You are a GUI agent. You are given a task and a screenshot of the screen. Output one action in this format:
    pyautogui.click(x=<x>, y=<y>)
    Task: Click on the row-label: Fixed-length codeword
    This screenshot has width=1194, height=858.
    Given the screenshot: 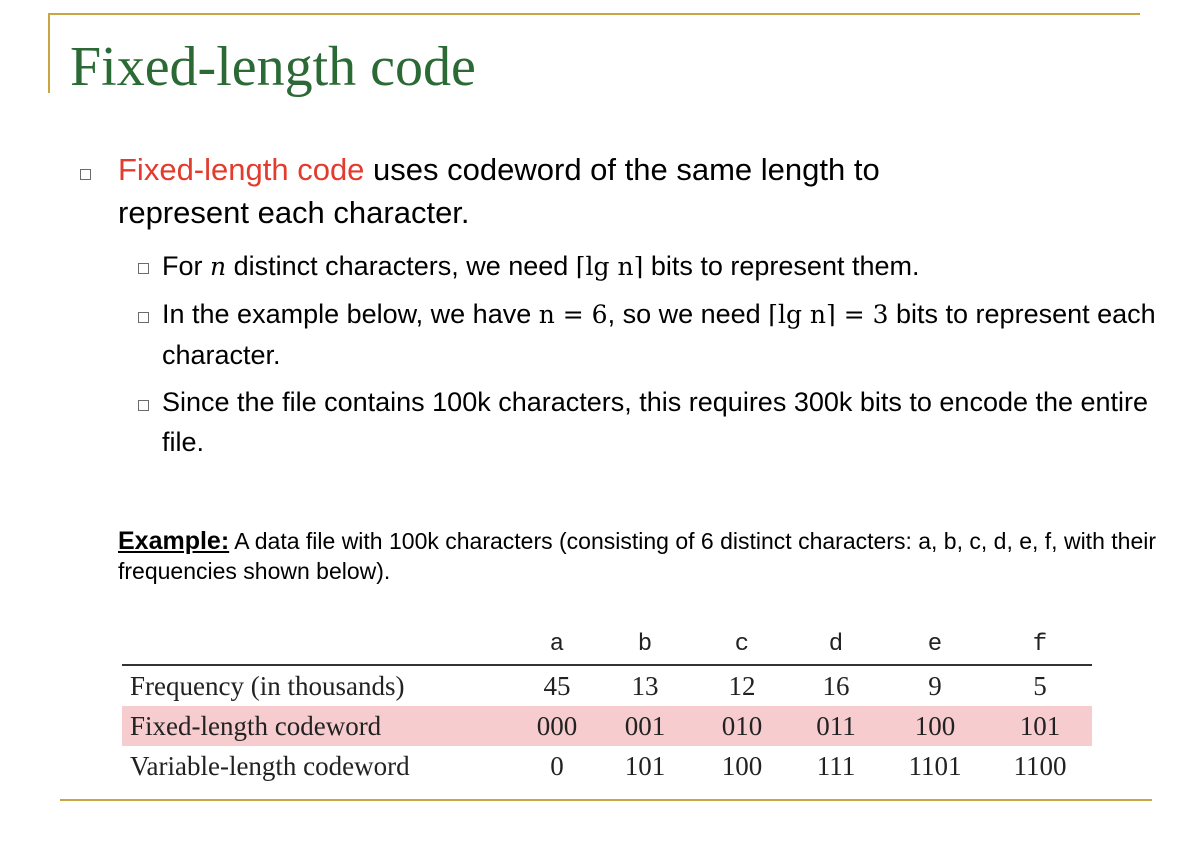 What is the action you would take?
    pyautogui.click(x=320, y=726)
    